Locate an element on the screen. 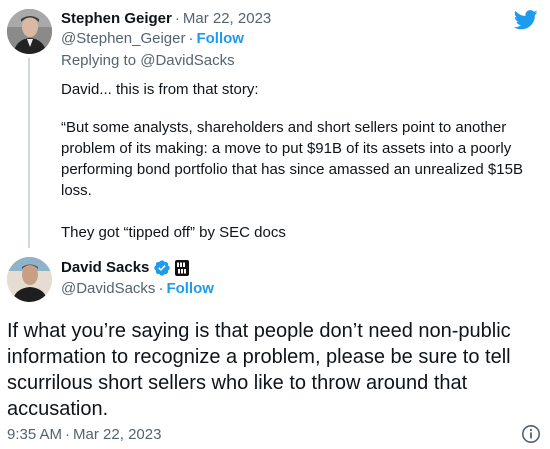 The image size is (550, 449). reply-handle-row: @Stephen_Geiger · Follow is located at coordinates (152, 38).